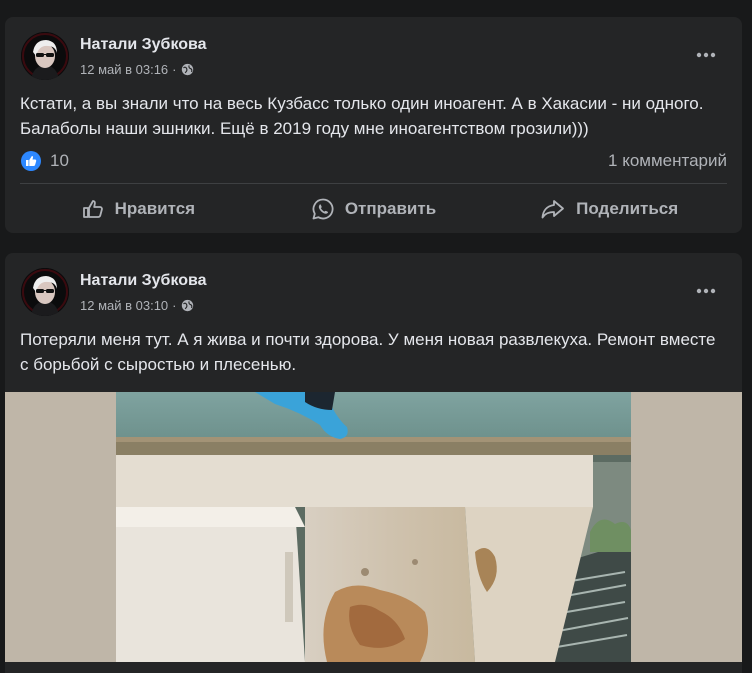 This screenshot has width=752, height=673. I want to click on post-meta: 12 май в 03:10 ·, so click(137, 305).